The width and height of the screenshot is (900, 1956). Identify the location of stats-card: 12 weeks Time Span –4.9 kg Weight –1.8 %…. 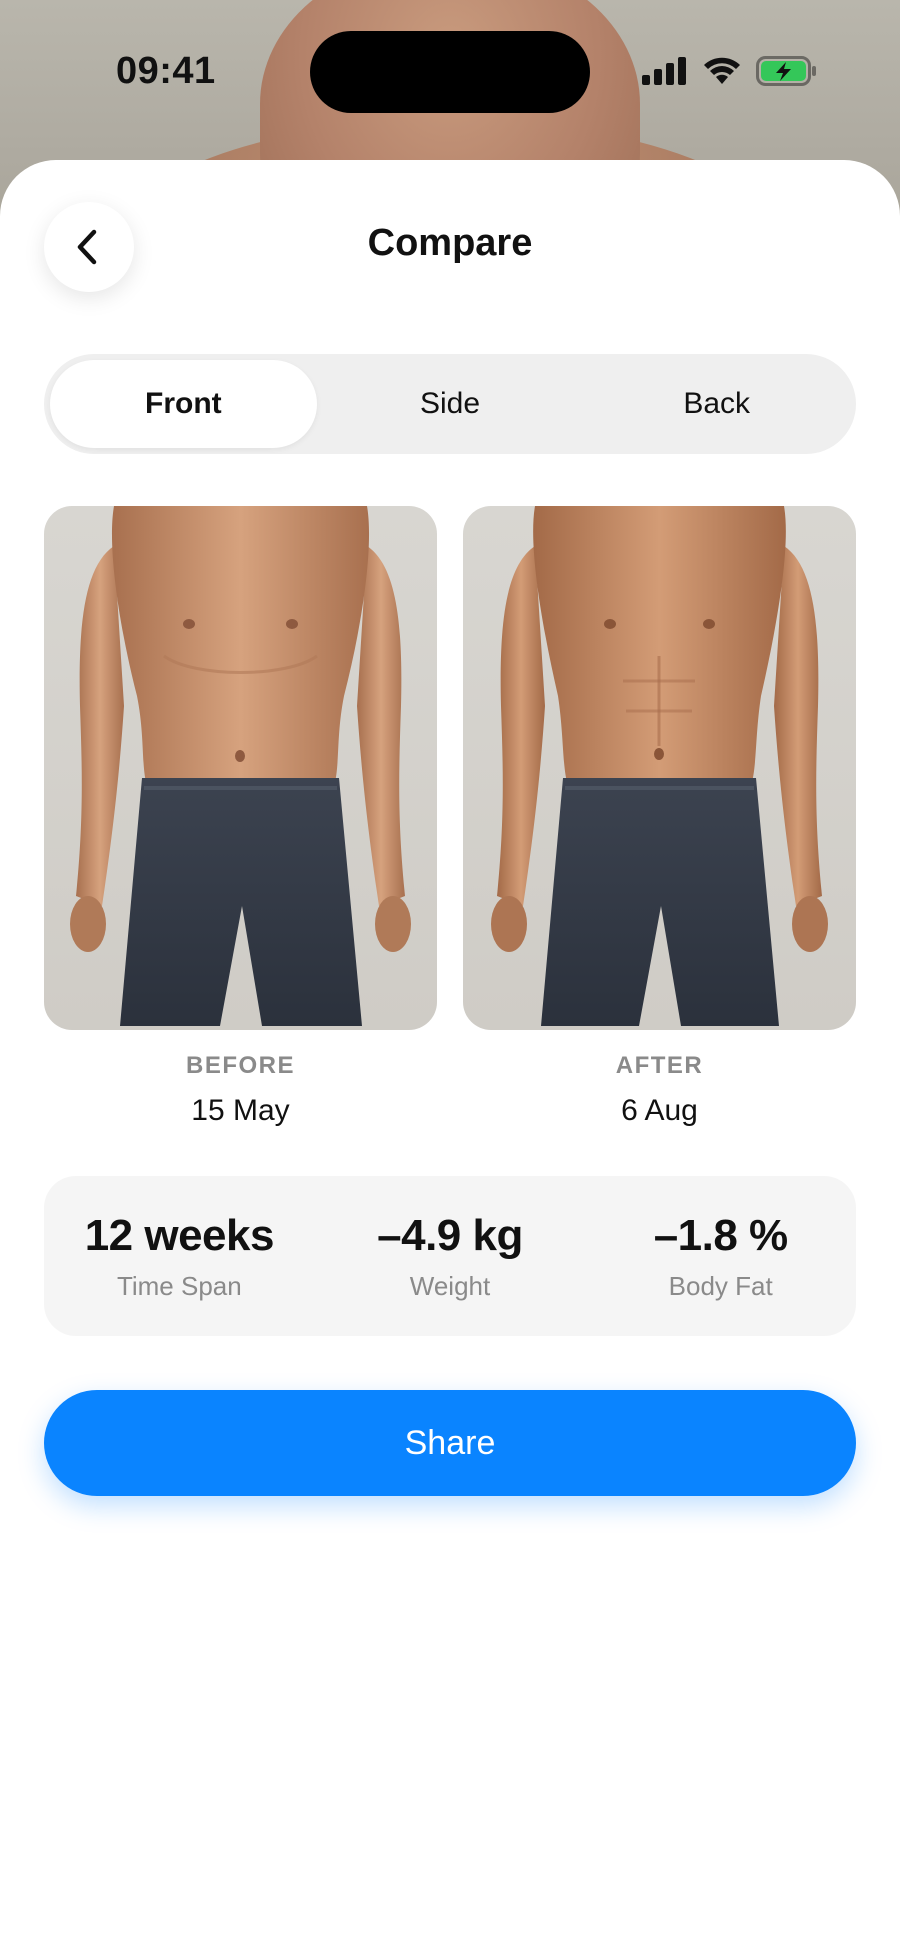
(450, 1256).